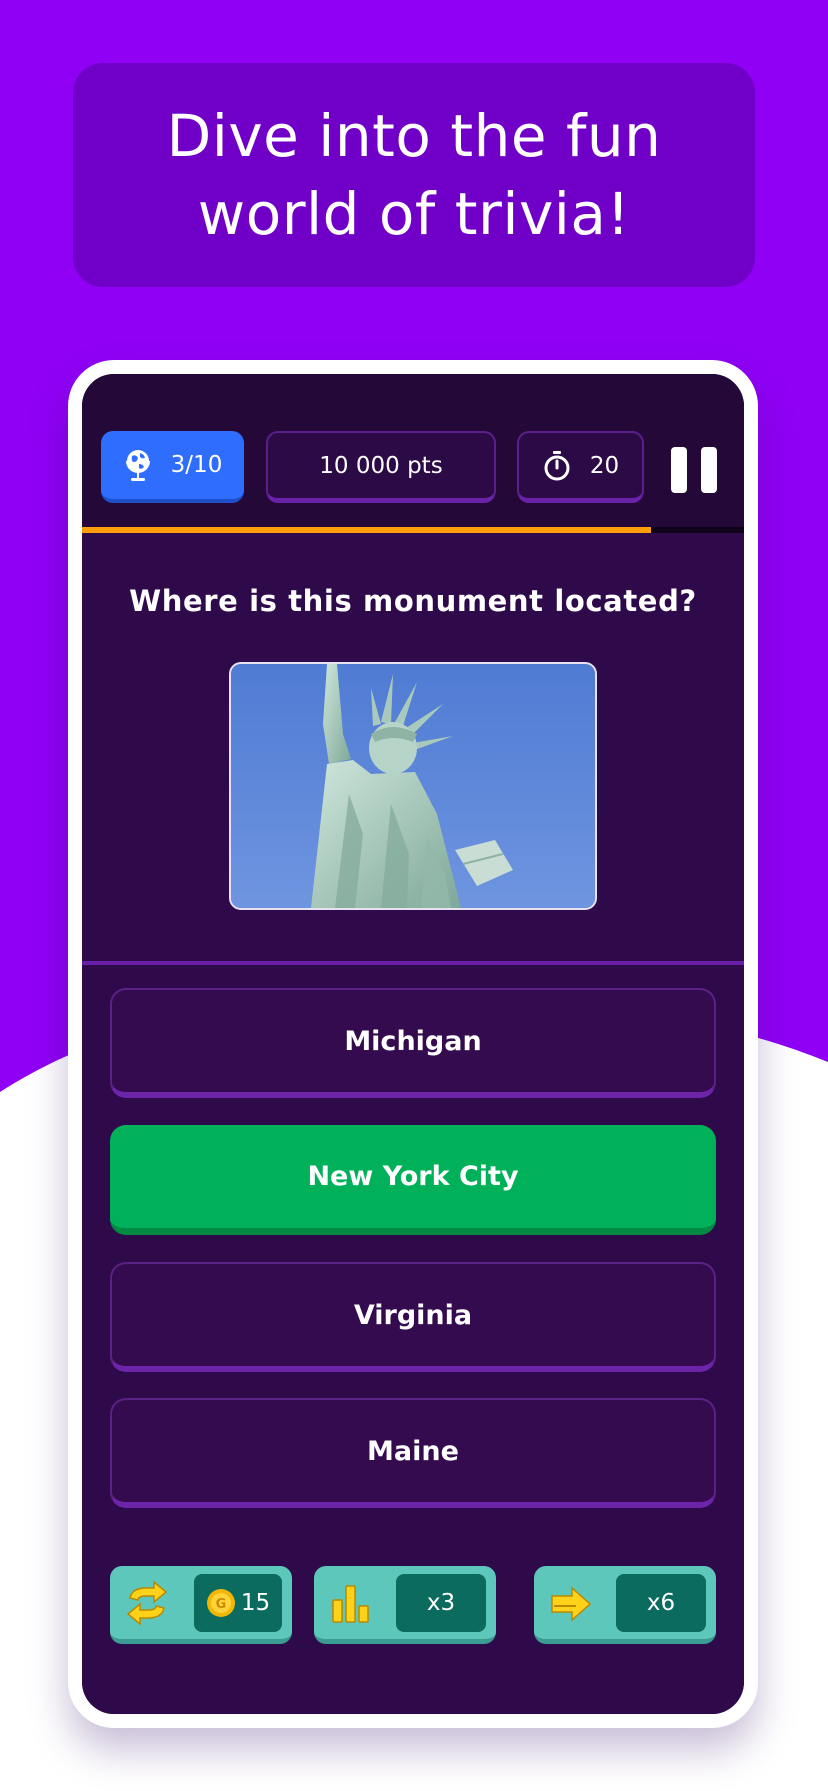  I want to click on answer-option-1: Michigan, so click(413, 1043).